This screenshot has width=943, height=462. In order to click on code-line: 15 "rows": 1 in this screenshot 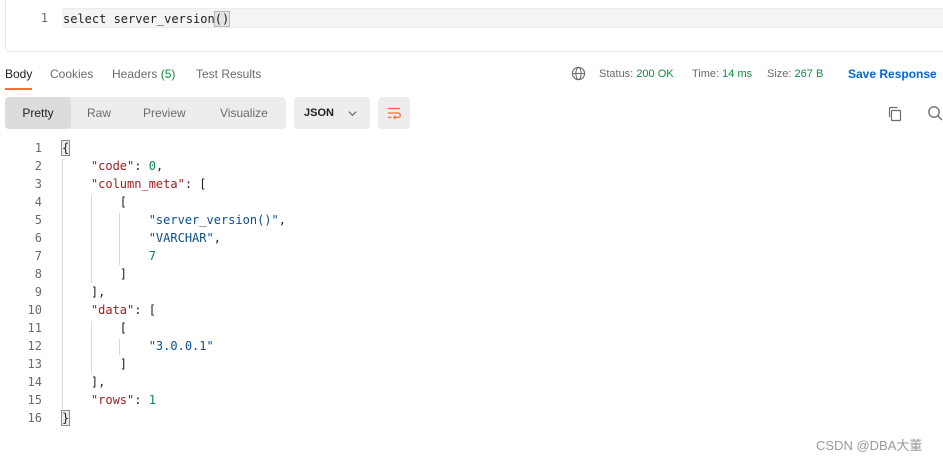, I will do `click(471, 400)`.